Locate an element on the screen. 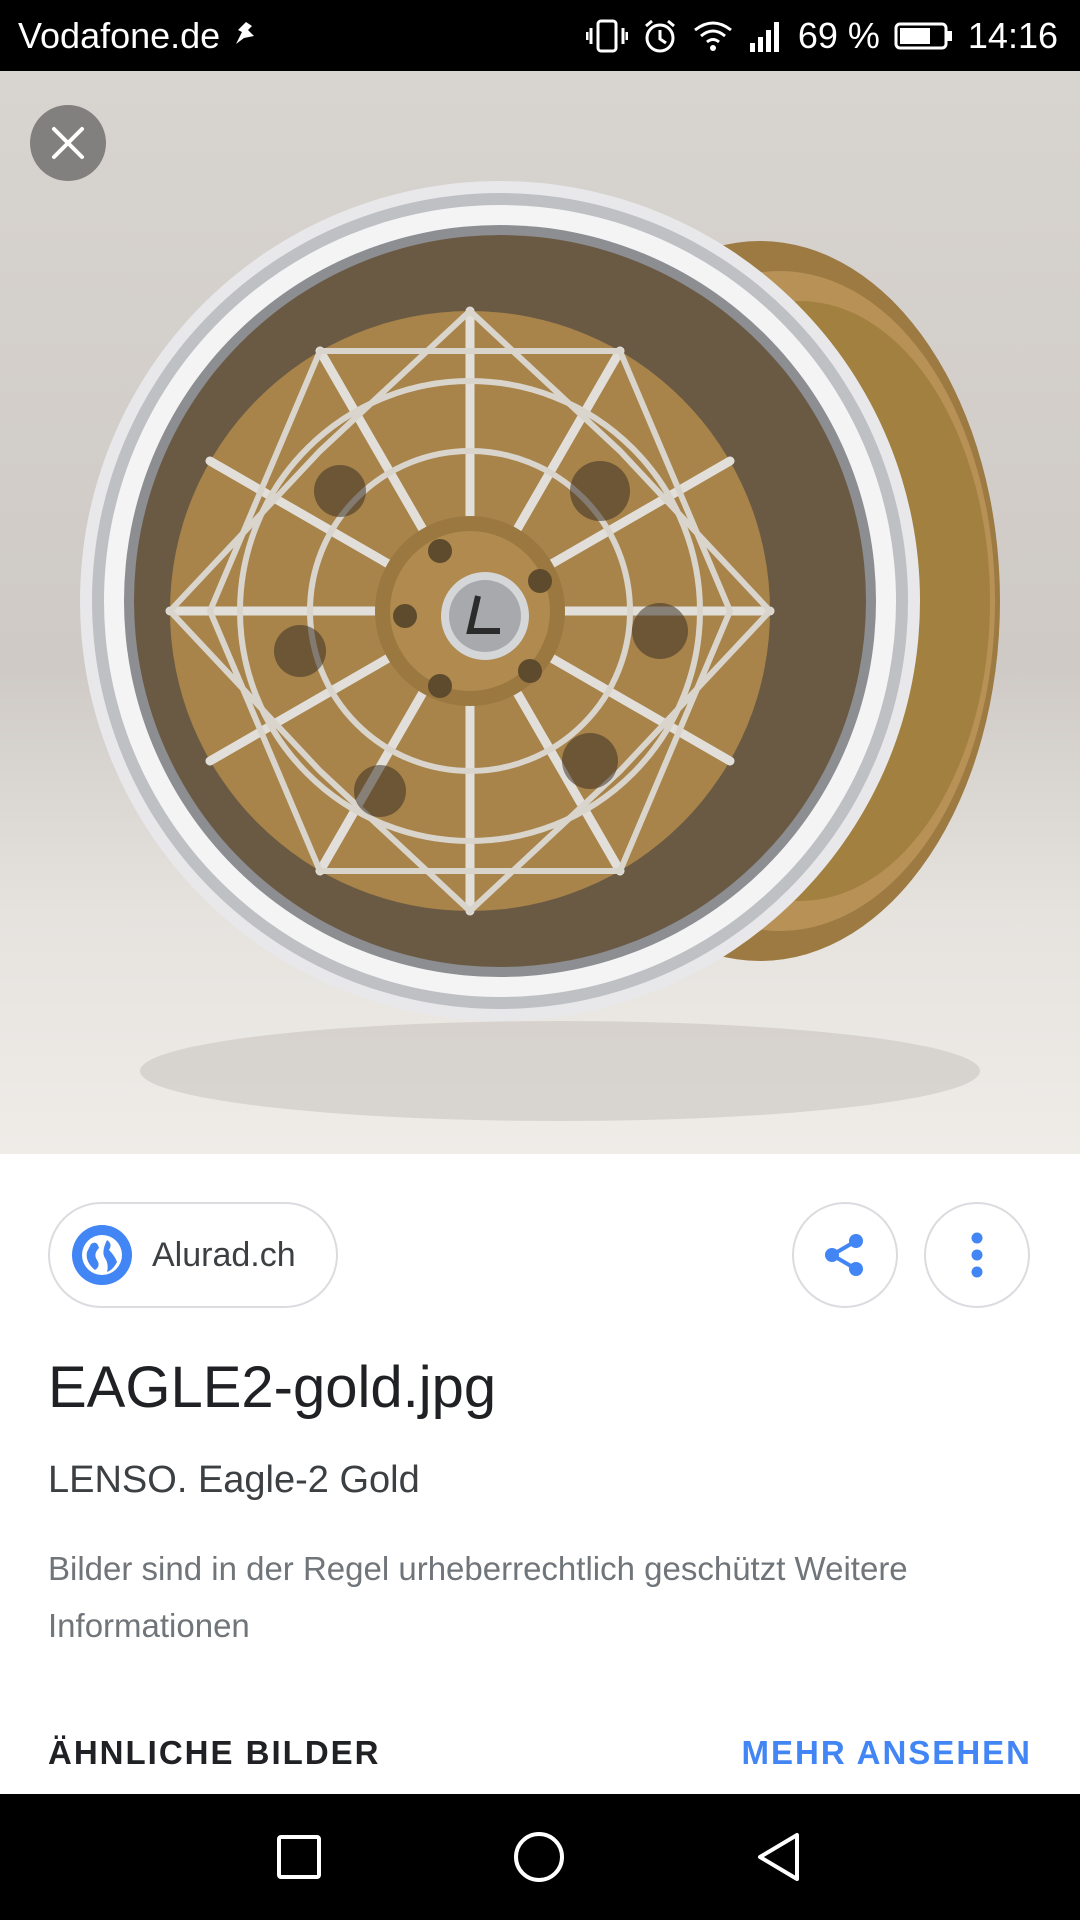 This screenshot has height=1920, width=1080. similar-images-header: ÄHNLICHE BILDER MEHR ANSEHEN is located at coordinates (540, 1753).